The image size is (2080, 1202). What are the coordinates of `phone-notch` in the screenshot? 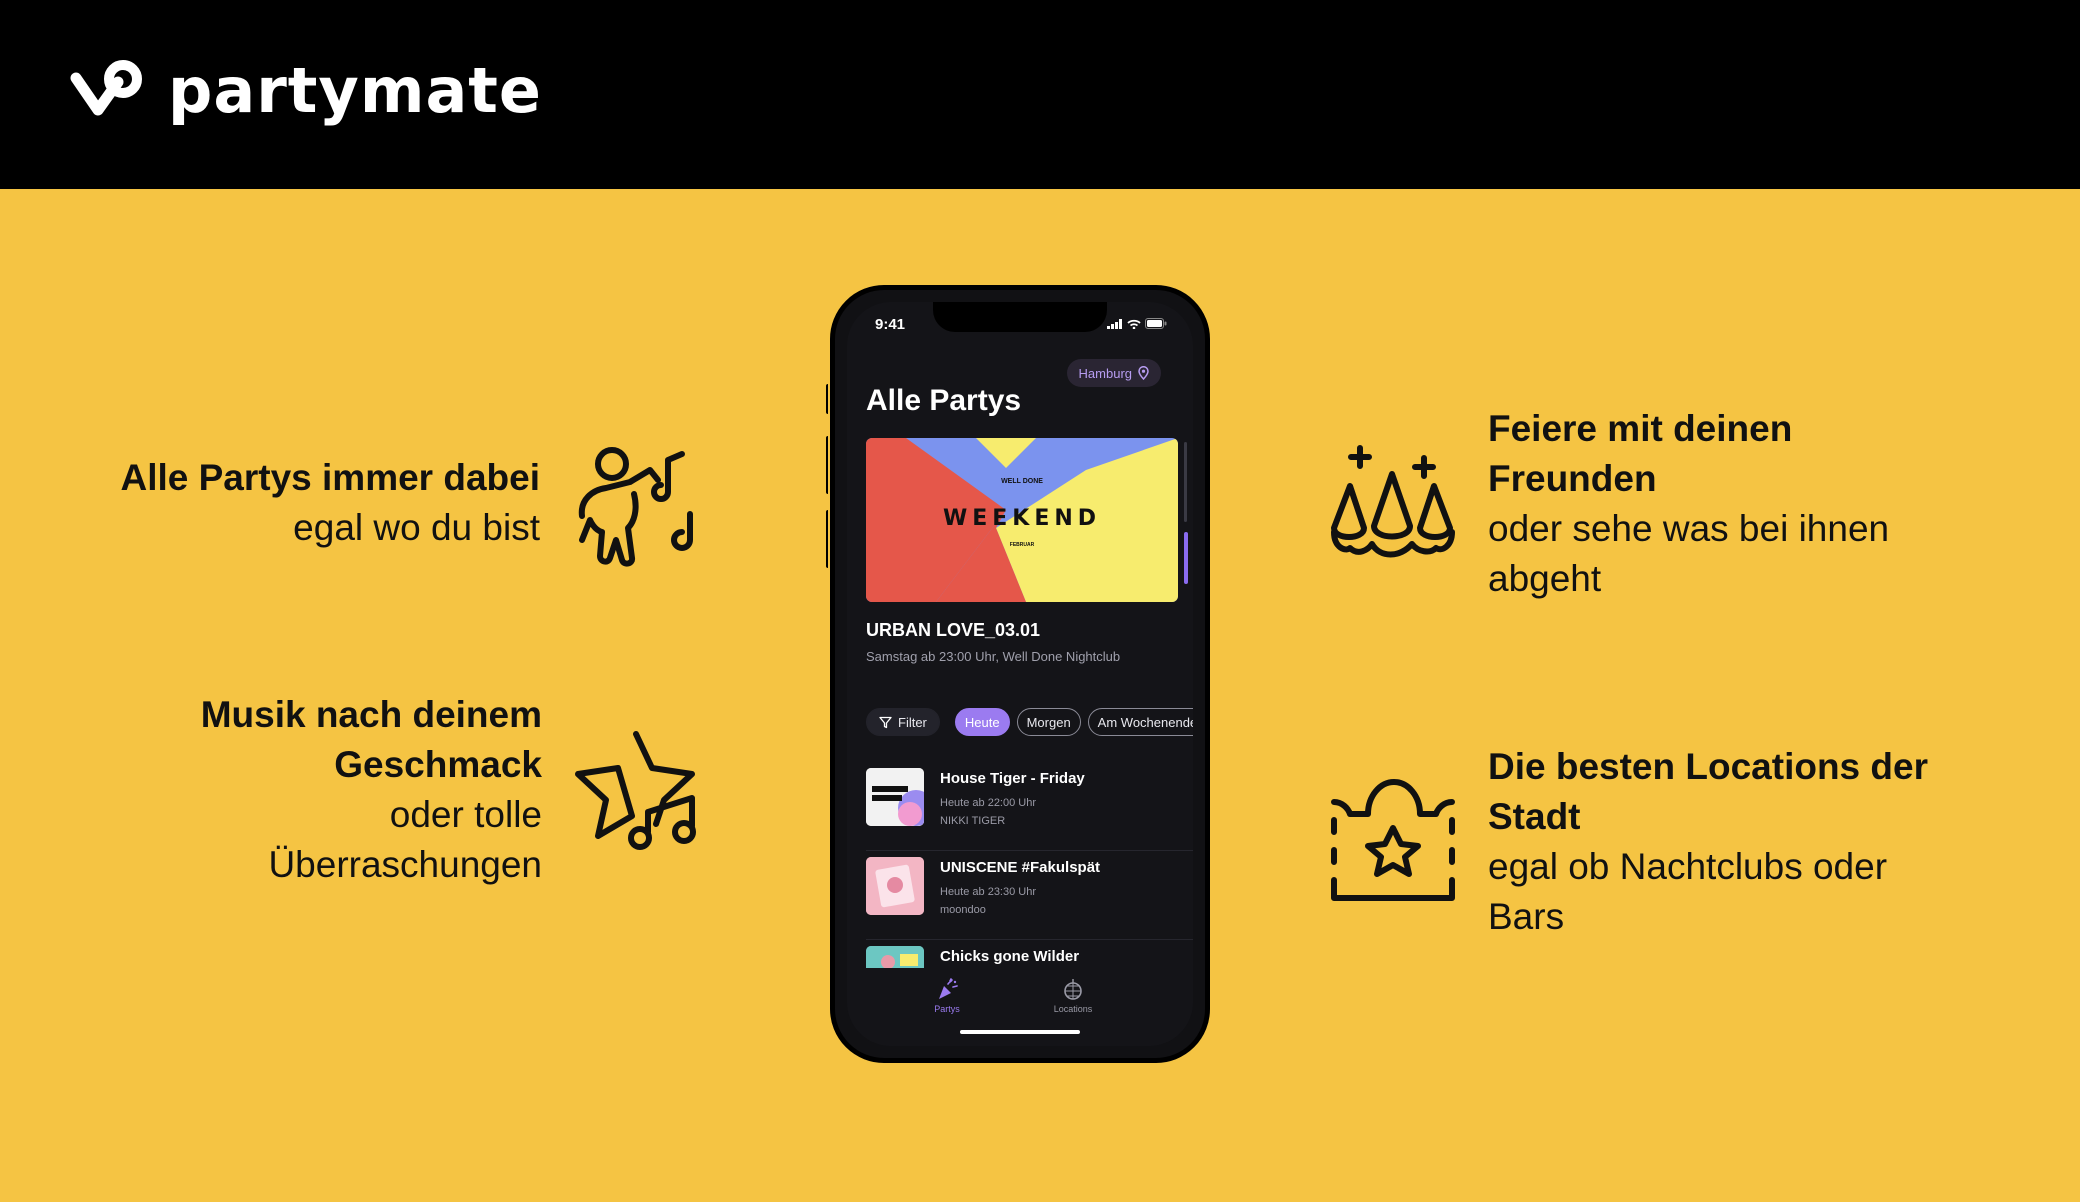 It's located at (1020, 317).